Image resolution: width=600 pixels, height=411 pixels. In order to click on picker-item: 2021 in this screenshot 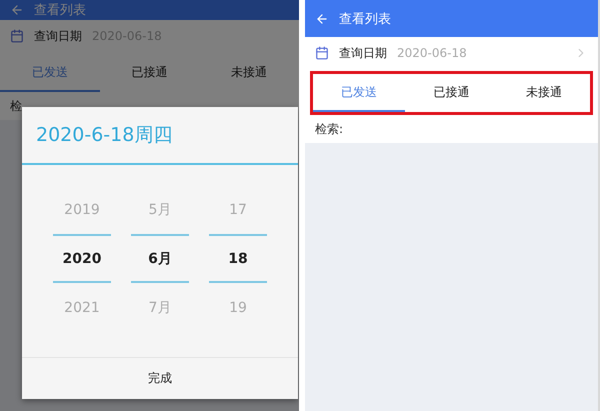, I will do `click(82, 307)`.